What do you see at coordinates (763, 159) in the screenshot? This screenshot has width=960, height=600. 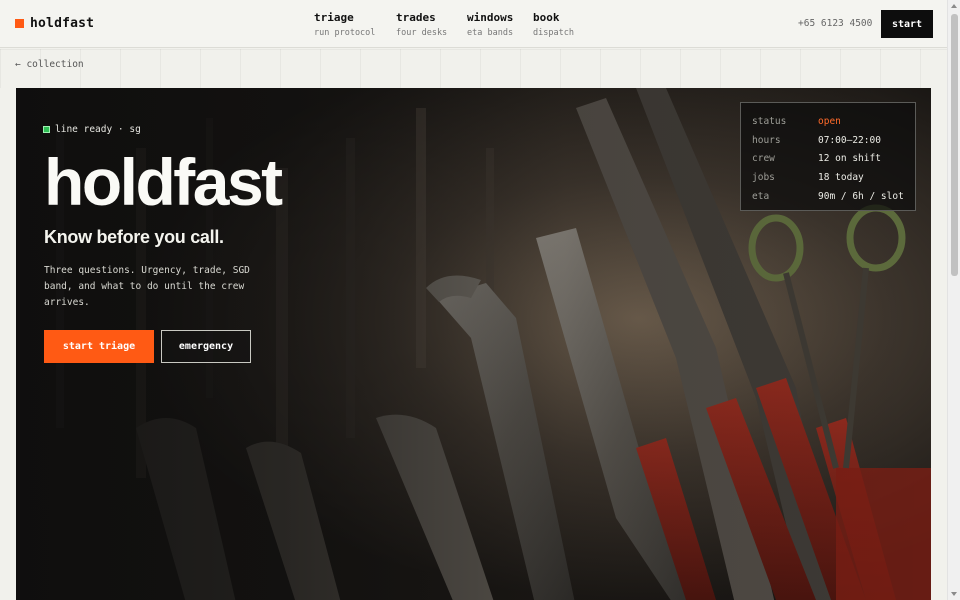 I see `info-key: crew` at bounding box center [763, 159].